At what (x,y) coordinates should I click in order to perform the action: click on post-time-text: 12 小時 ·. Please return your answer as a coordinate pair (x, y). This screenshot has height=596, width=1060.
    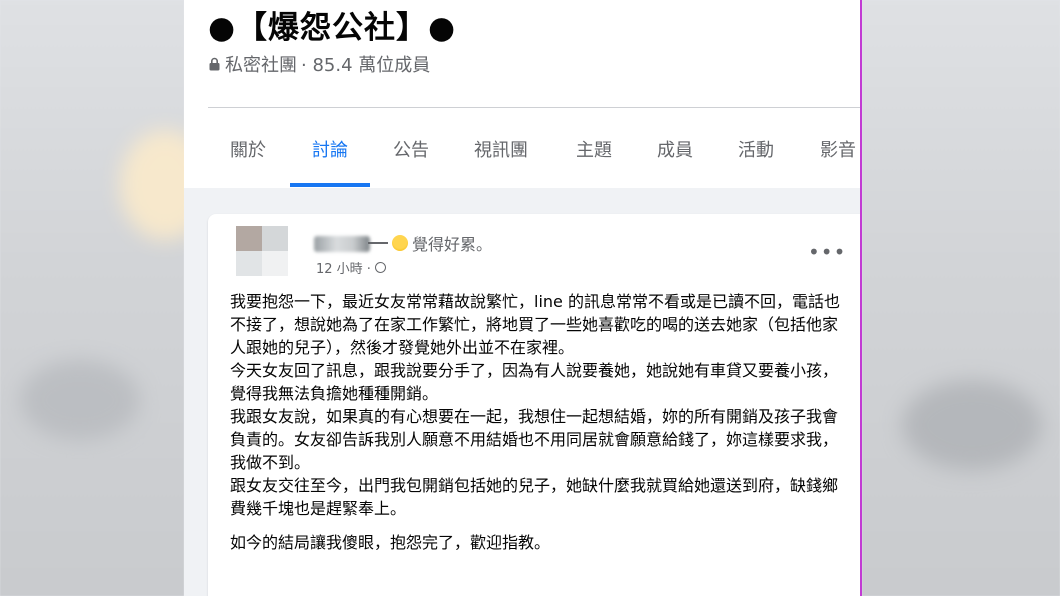
    Looking at the image, I should click on (343, 269).